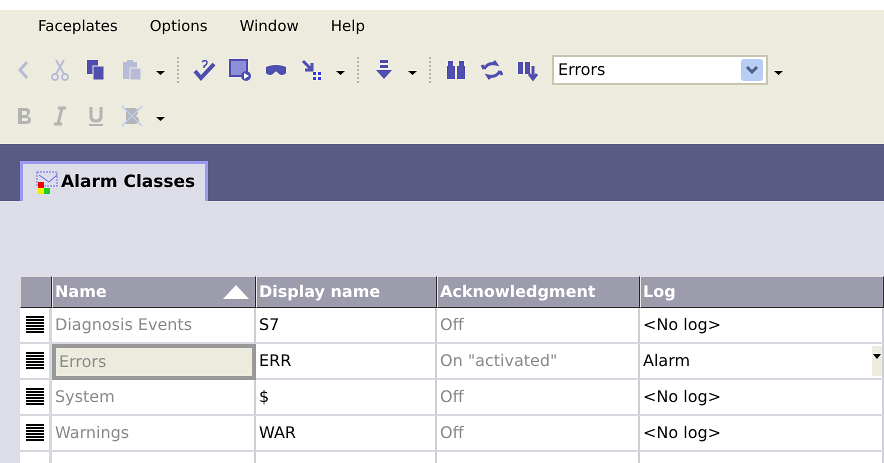  What do you see at coordinates (277, 26) in the screenshot?
I see `menu-item: Window` at bounding box center [277, 26].